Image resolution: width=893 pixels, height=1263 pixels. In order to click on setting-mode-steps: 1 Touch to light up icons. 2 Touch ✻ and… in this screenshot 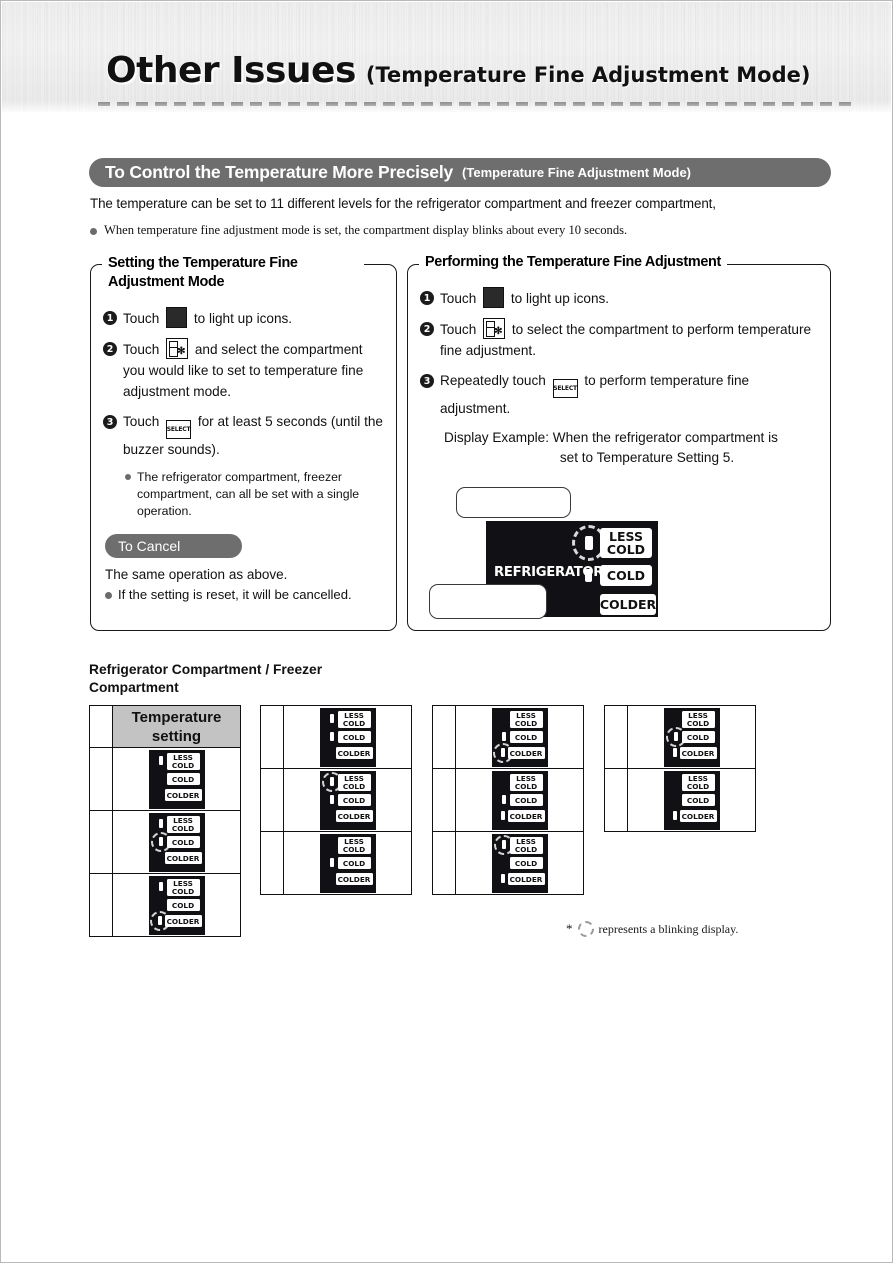, I will do `click(244, 454)`.